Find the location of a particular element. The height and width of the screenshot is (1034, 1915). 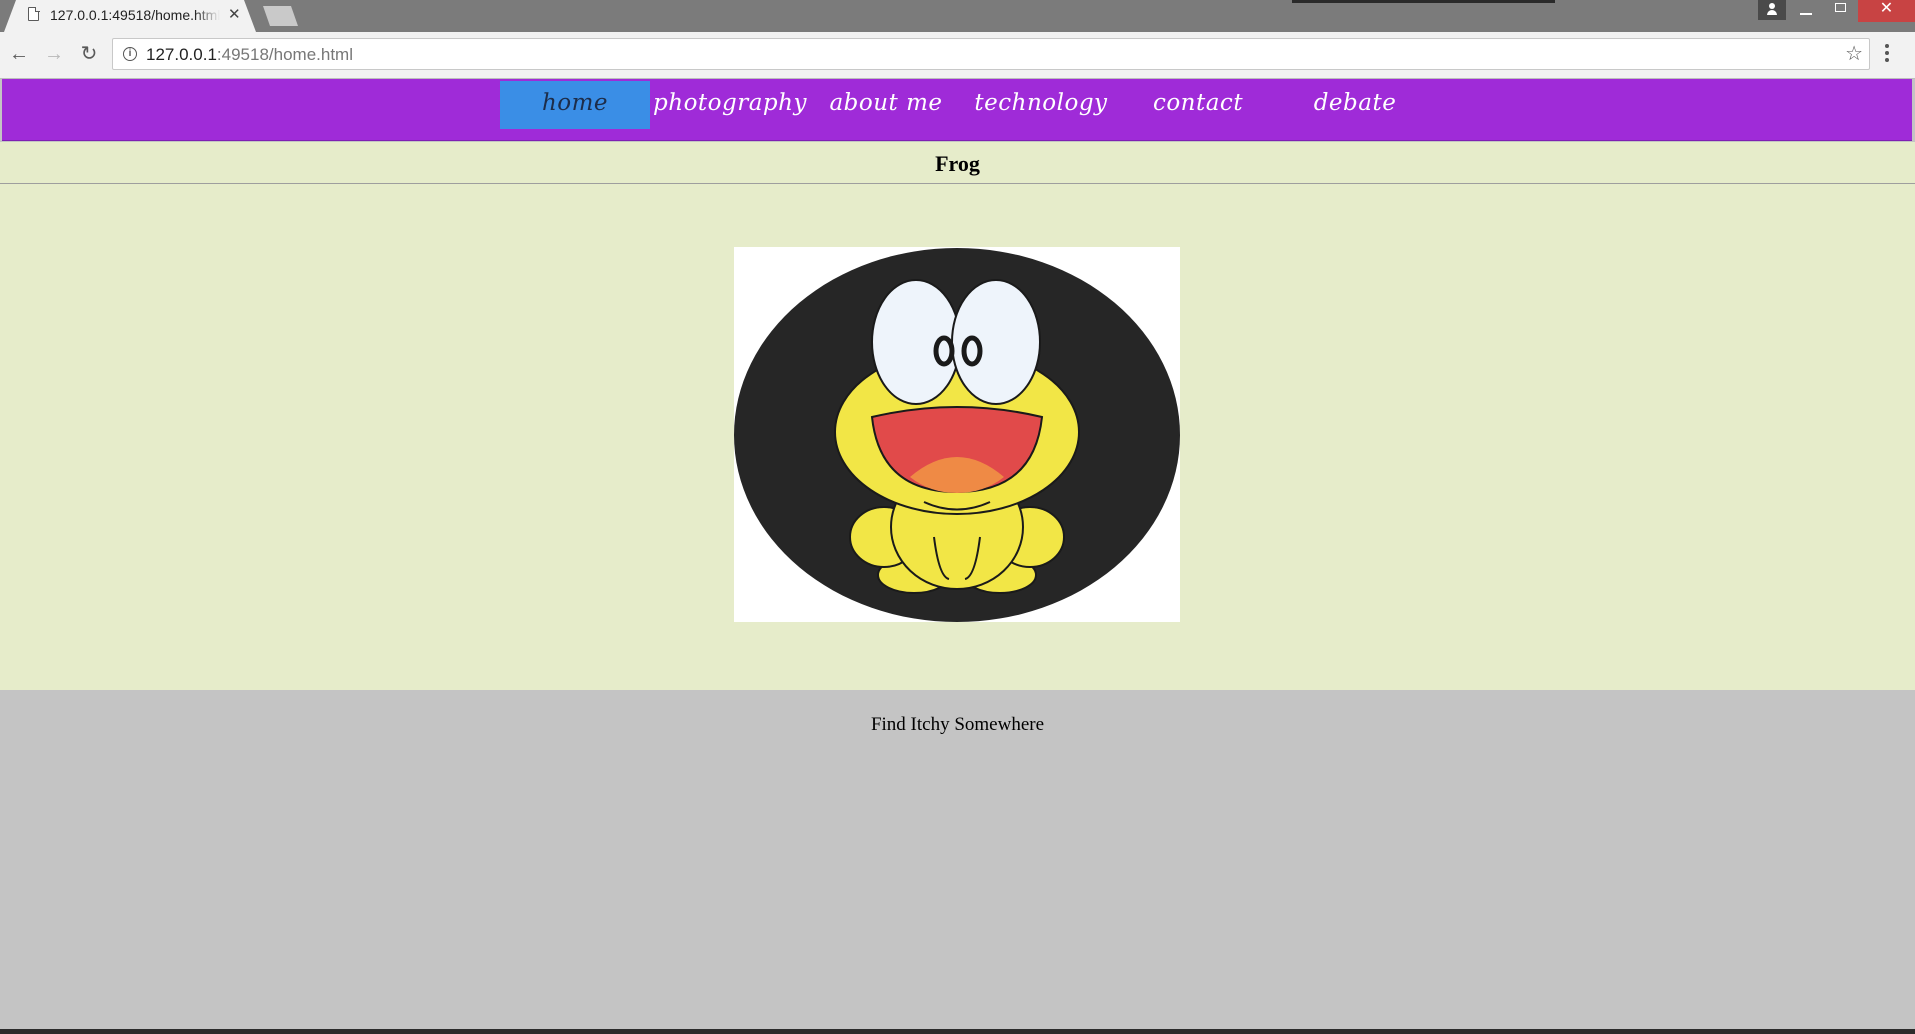

address-bar: i 127.0.0.1:49518/home.html ☆ is located at coordinates (991, 54).